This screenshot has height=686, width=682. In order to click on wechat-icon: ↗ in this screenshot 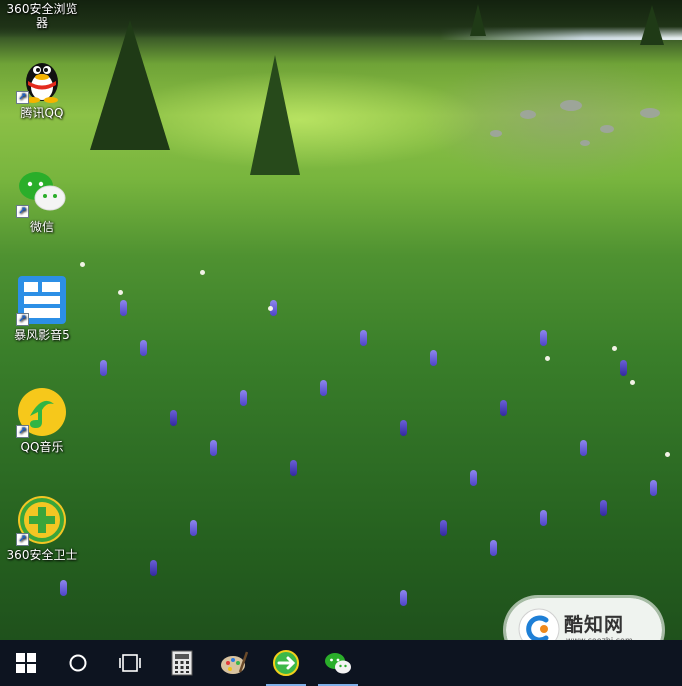, I will do `click(42, 192)`.